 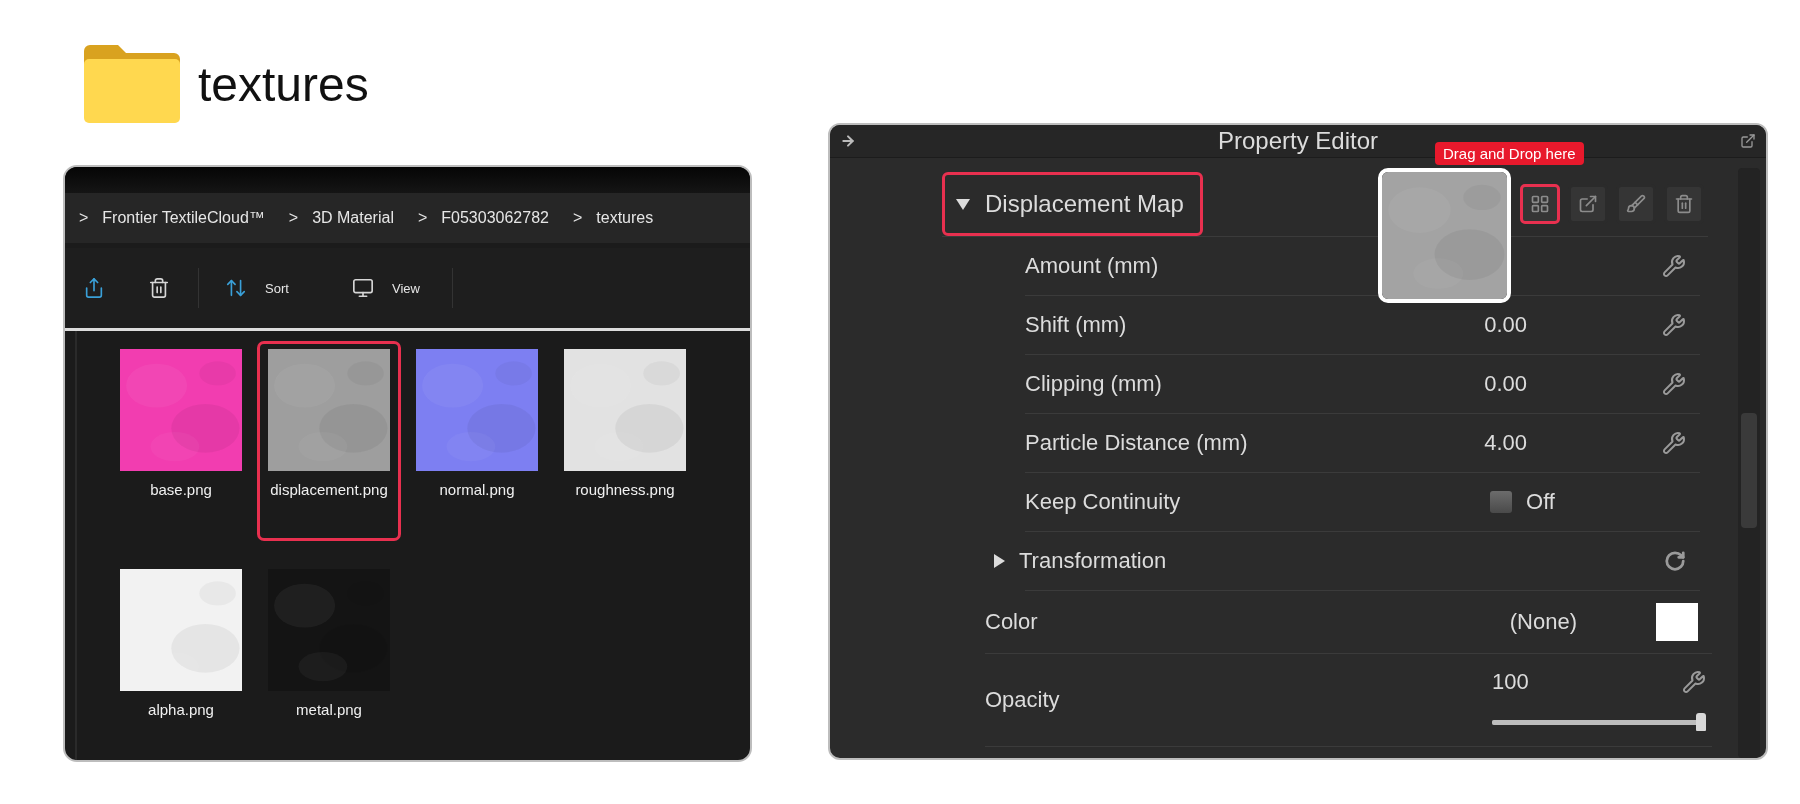 What do you see at coordinates (625, 489) in the screenshot?
I see `file-name: roughness.png` at bounding box center [625, 489].